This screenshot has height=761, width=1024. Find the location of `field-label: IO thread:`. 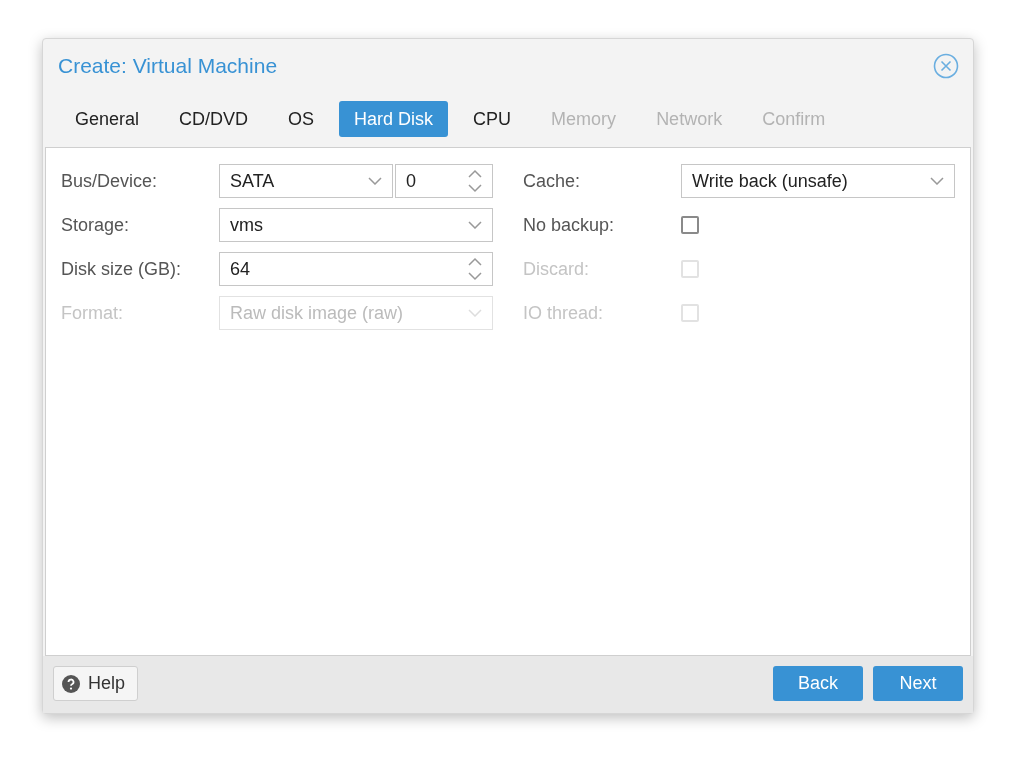

field-label: IO thread: is located at coordinates (564, 313).